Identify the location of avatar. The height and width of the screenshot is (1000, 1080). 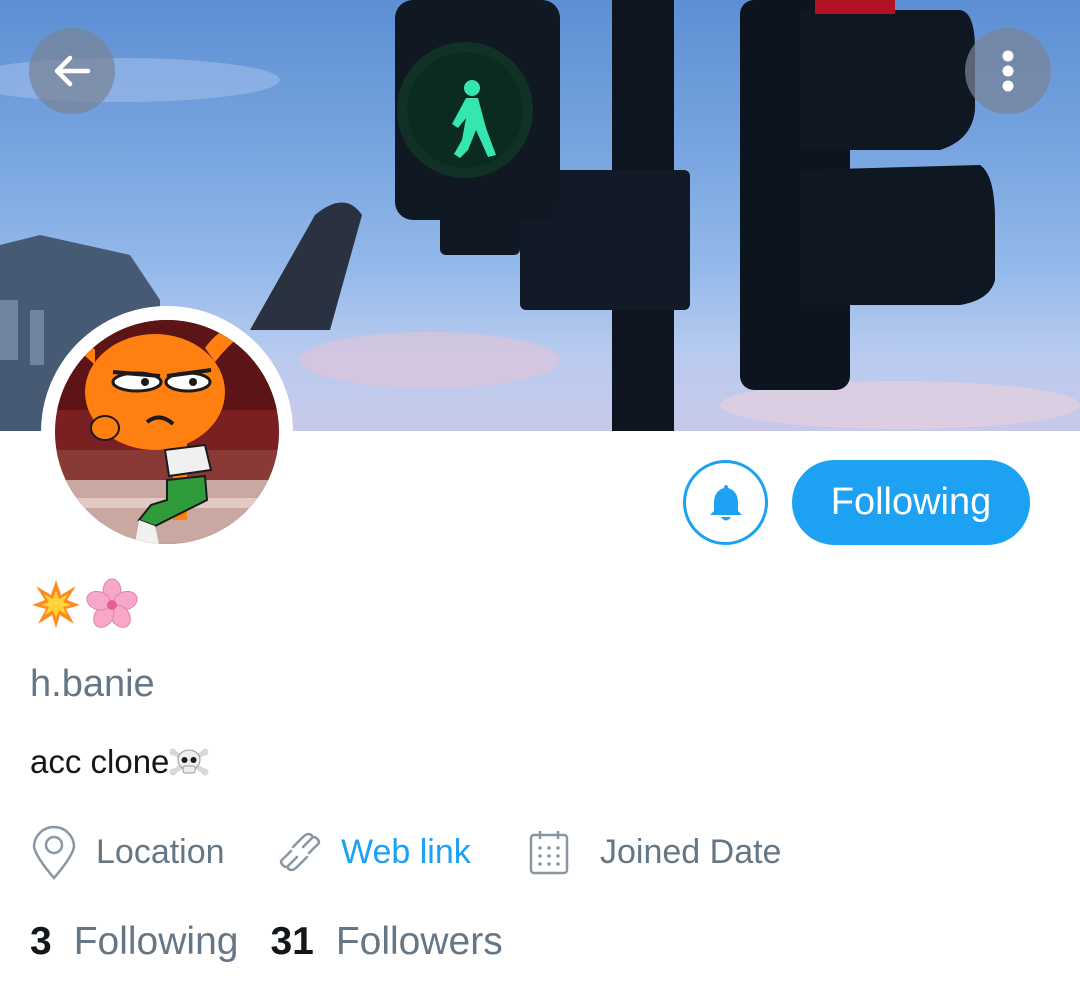
(167, 432).